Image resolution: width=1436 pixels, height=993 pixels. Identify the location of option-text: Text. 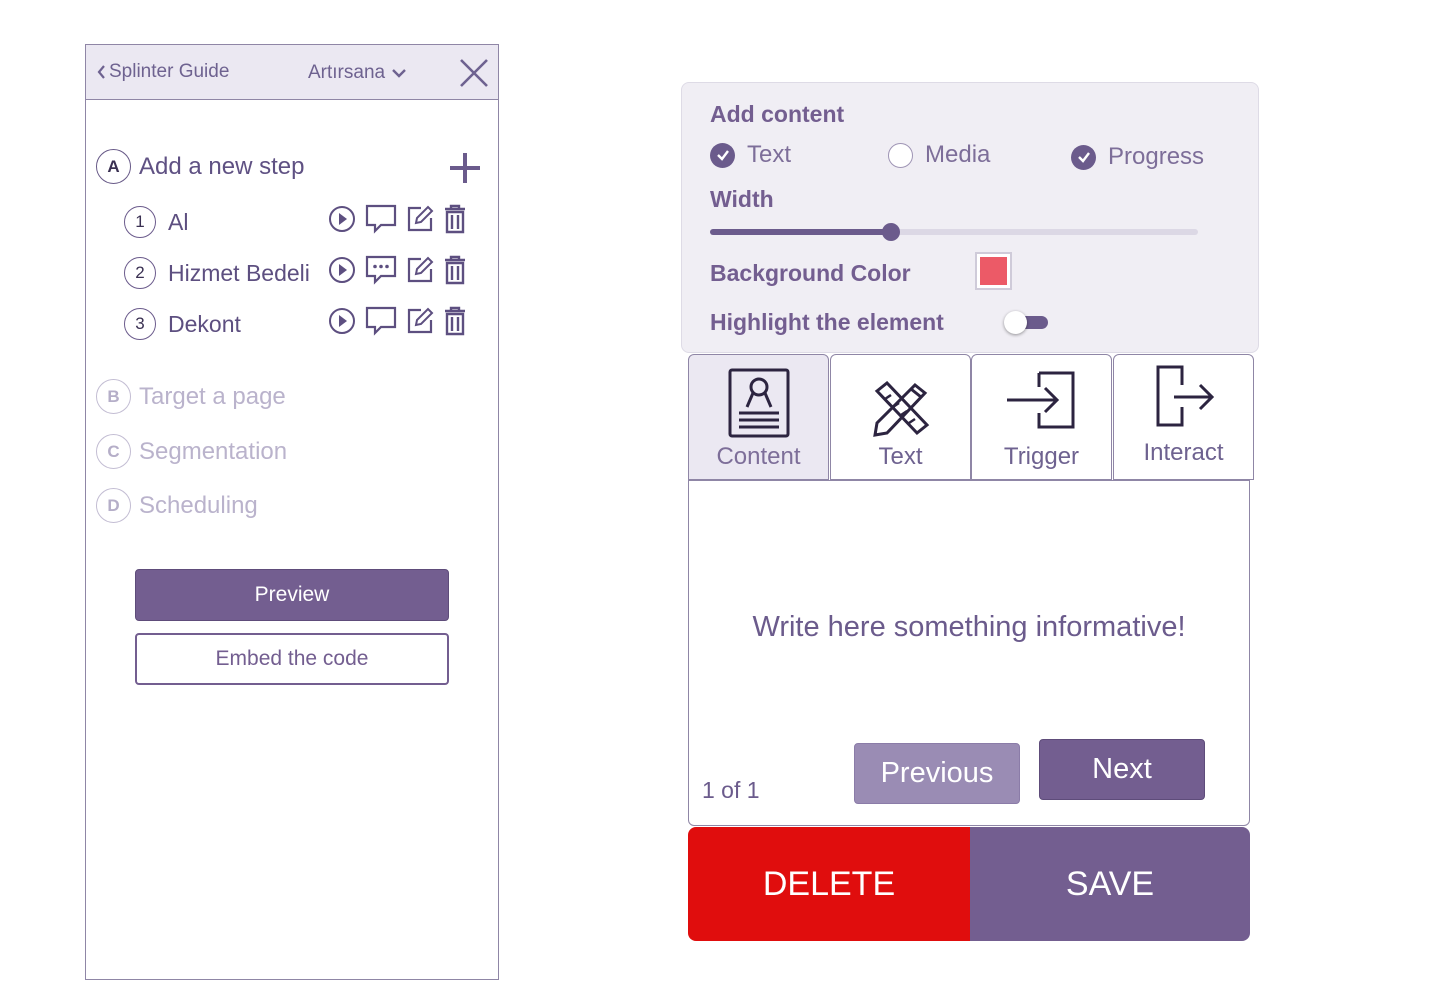
(750, 155).